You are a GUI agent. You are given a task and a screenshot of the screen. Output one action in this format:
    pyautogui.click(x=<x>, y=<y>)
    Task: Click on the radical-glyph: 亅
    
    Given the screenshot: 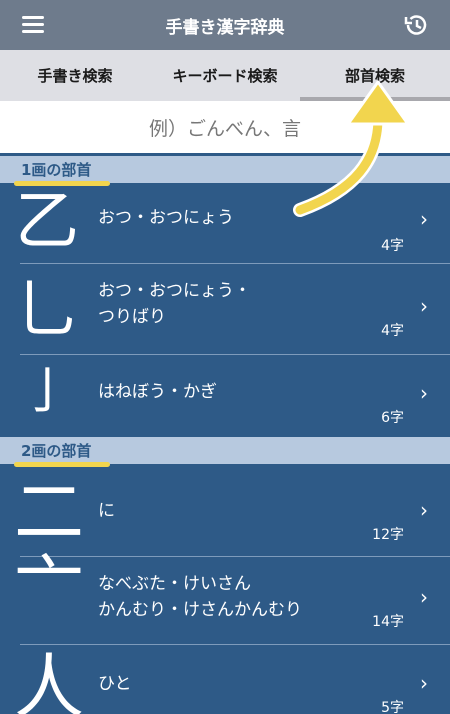 What is the action you would take?
    pyautogui.click(x=47, y=391)
    